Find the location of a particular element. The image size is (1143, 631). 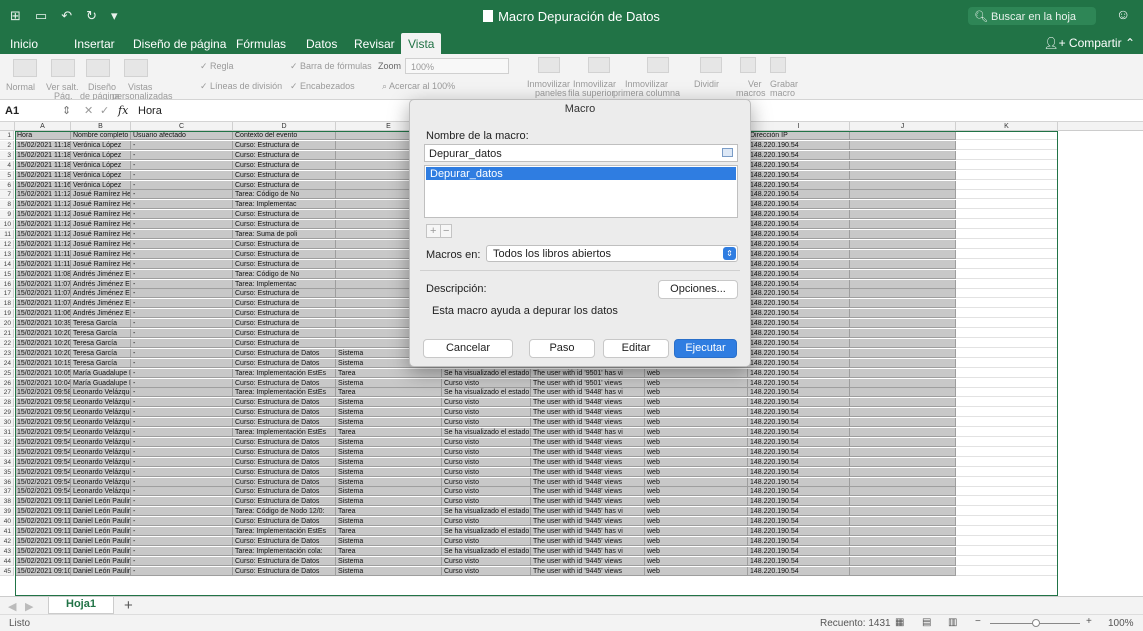

sheet-tab-hoja1: Hoja1 is located at coordinates (81, 605).